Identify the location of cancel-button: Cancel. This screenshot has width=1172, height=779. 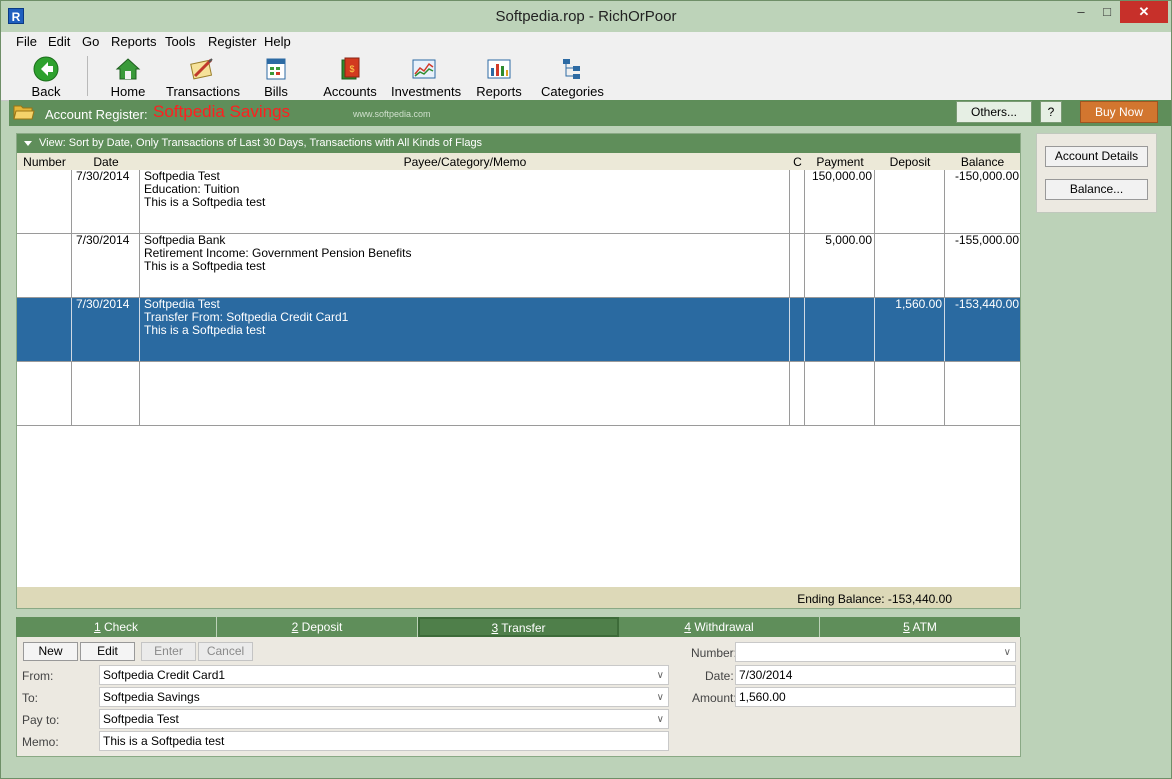
(225, 651).